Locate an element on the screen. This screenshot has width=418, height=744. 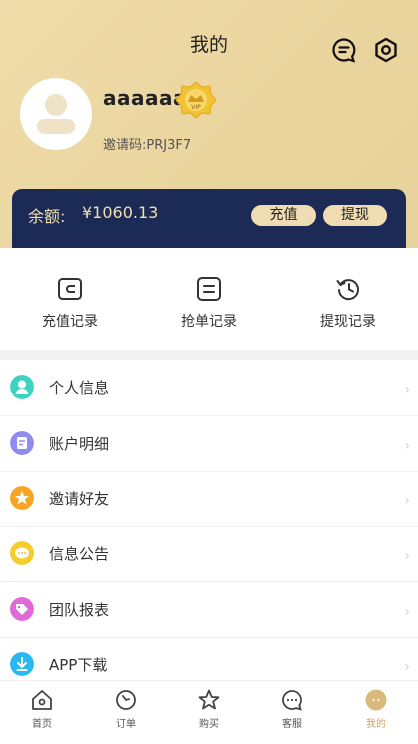
history-icon is located at coordinates (347, 290).